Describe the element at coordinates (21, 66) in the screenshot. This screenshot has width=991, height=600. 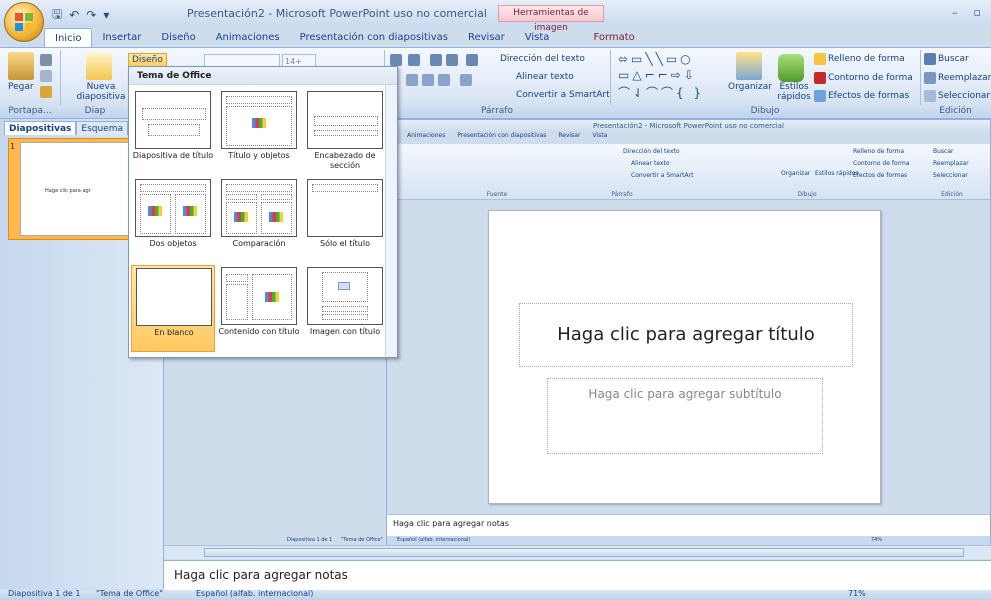
I see `paste-icon` at that location.